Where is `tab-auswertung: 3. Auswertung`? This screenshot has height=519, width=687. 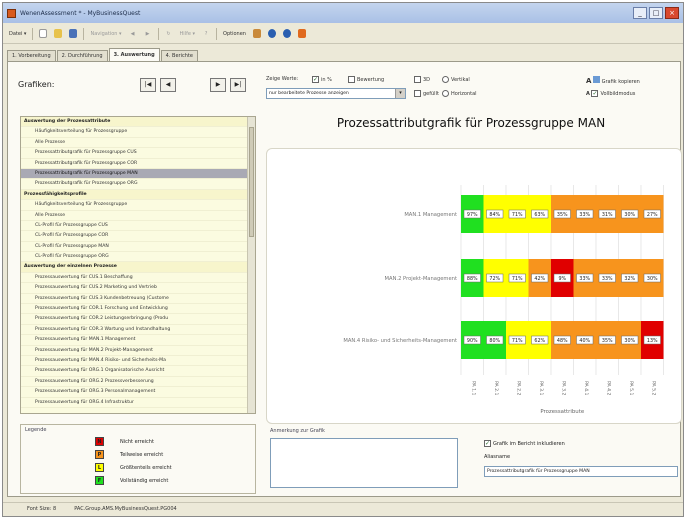
tab-auswertung: 3. Auswertung is located at coordinates (134, 54).